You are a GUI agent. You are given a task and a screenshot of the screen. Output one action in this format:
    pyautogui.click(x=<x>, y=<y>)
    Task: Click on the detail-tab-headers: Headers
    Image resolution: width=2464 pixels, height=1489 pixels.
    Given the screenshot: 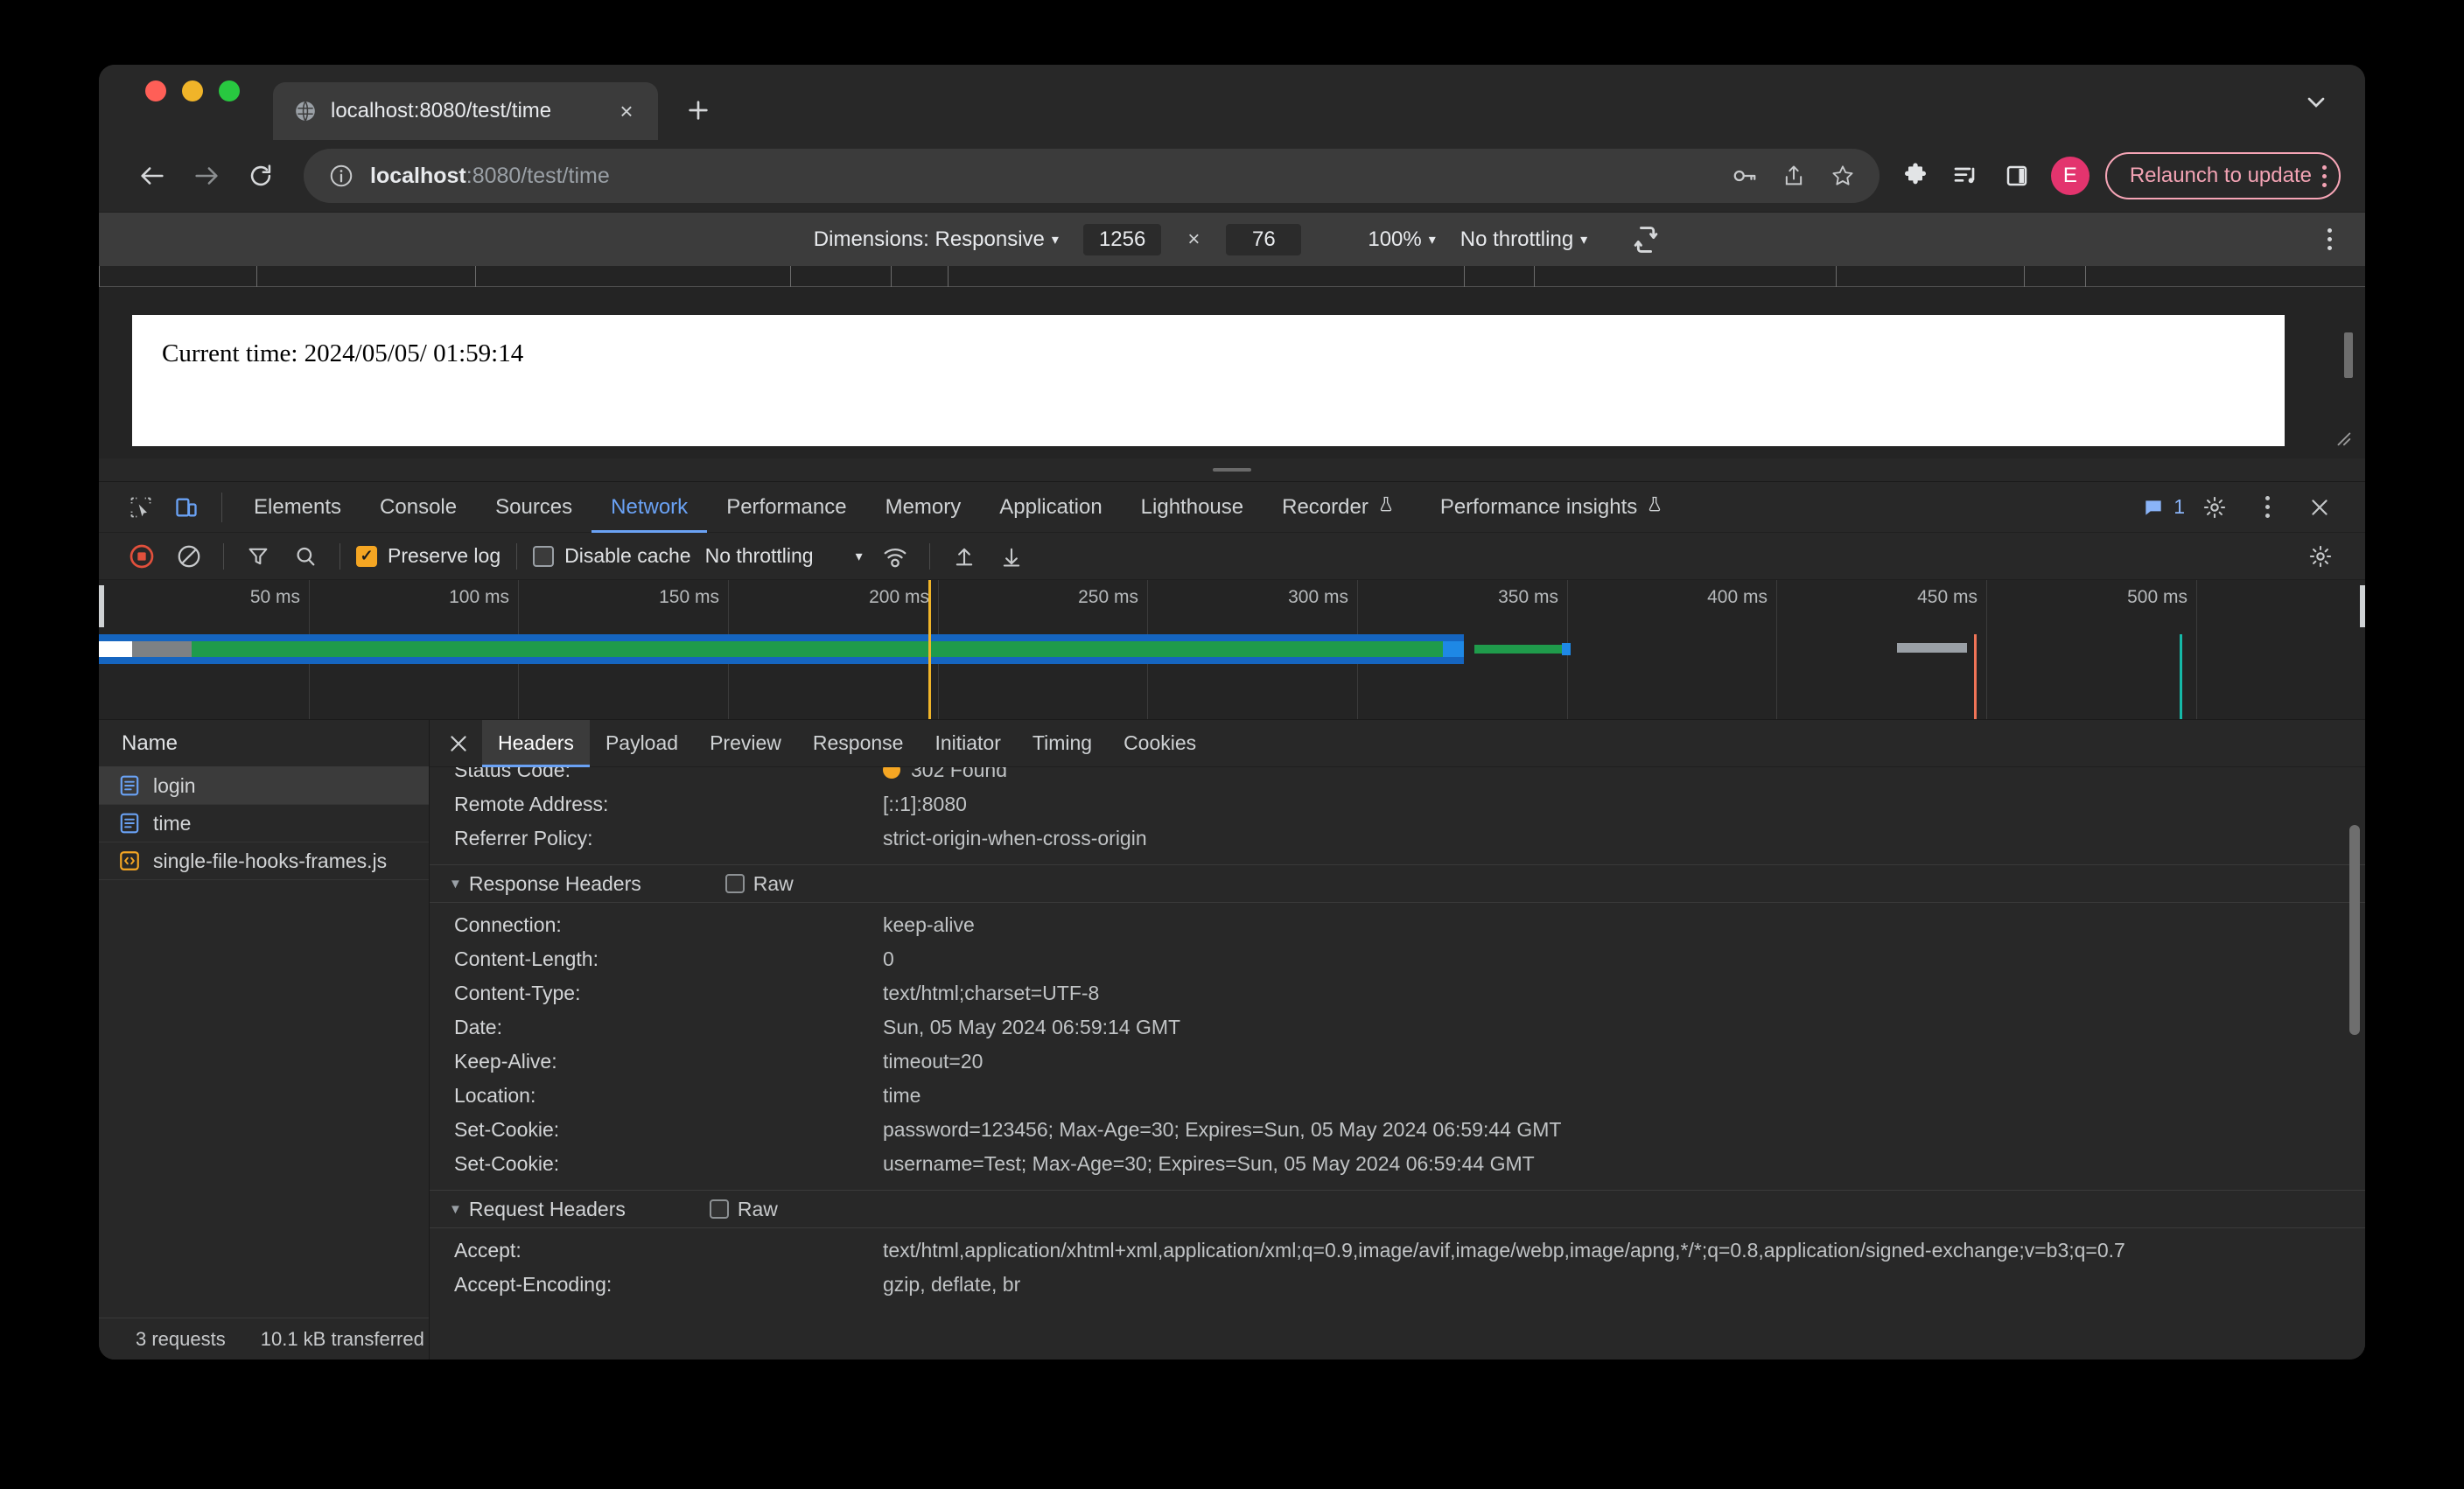 What is the action you would take?
    pyautogui.click(x=536, y=743)
    